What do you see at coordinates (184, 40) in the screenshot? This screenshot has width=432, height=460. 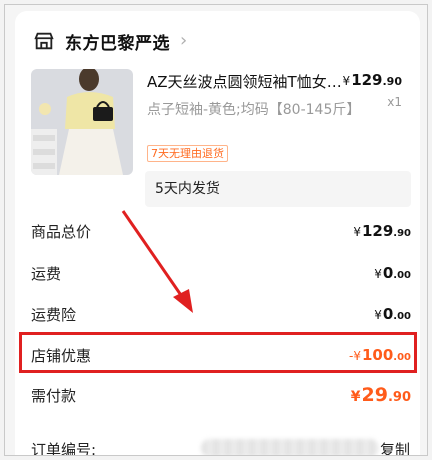 I see `chevron-right-icon: ›` at bounding box center [184, 40].